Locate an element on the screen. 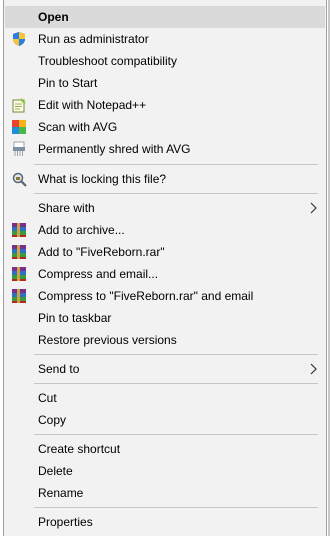 The height and width of the screenshot is (536, 330). menu-item-restore-previous-versions: Restore previous versions is located at coordinates (165, 340).